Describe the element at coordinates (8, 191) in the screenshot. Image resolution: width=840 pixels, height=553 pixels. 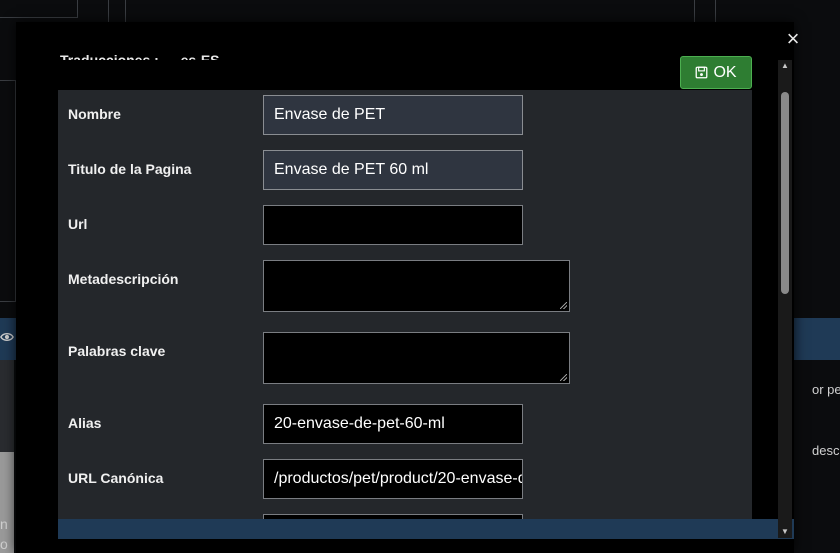
I see `background-panel-side` at that location.